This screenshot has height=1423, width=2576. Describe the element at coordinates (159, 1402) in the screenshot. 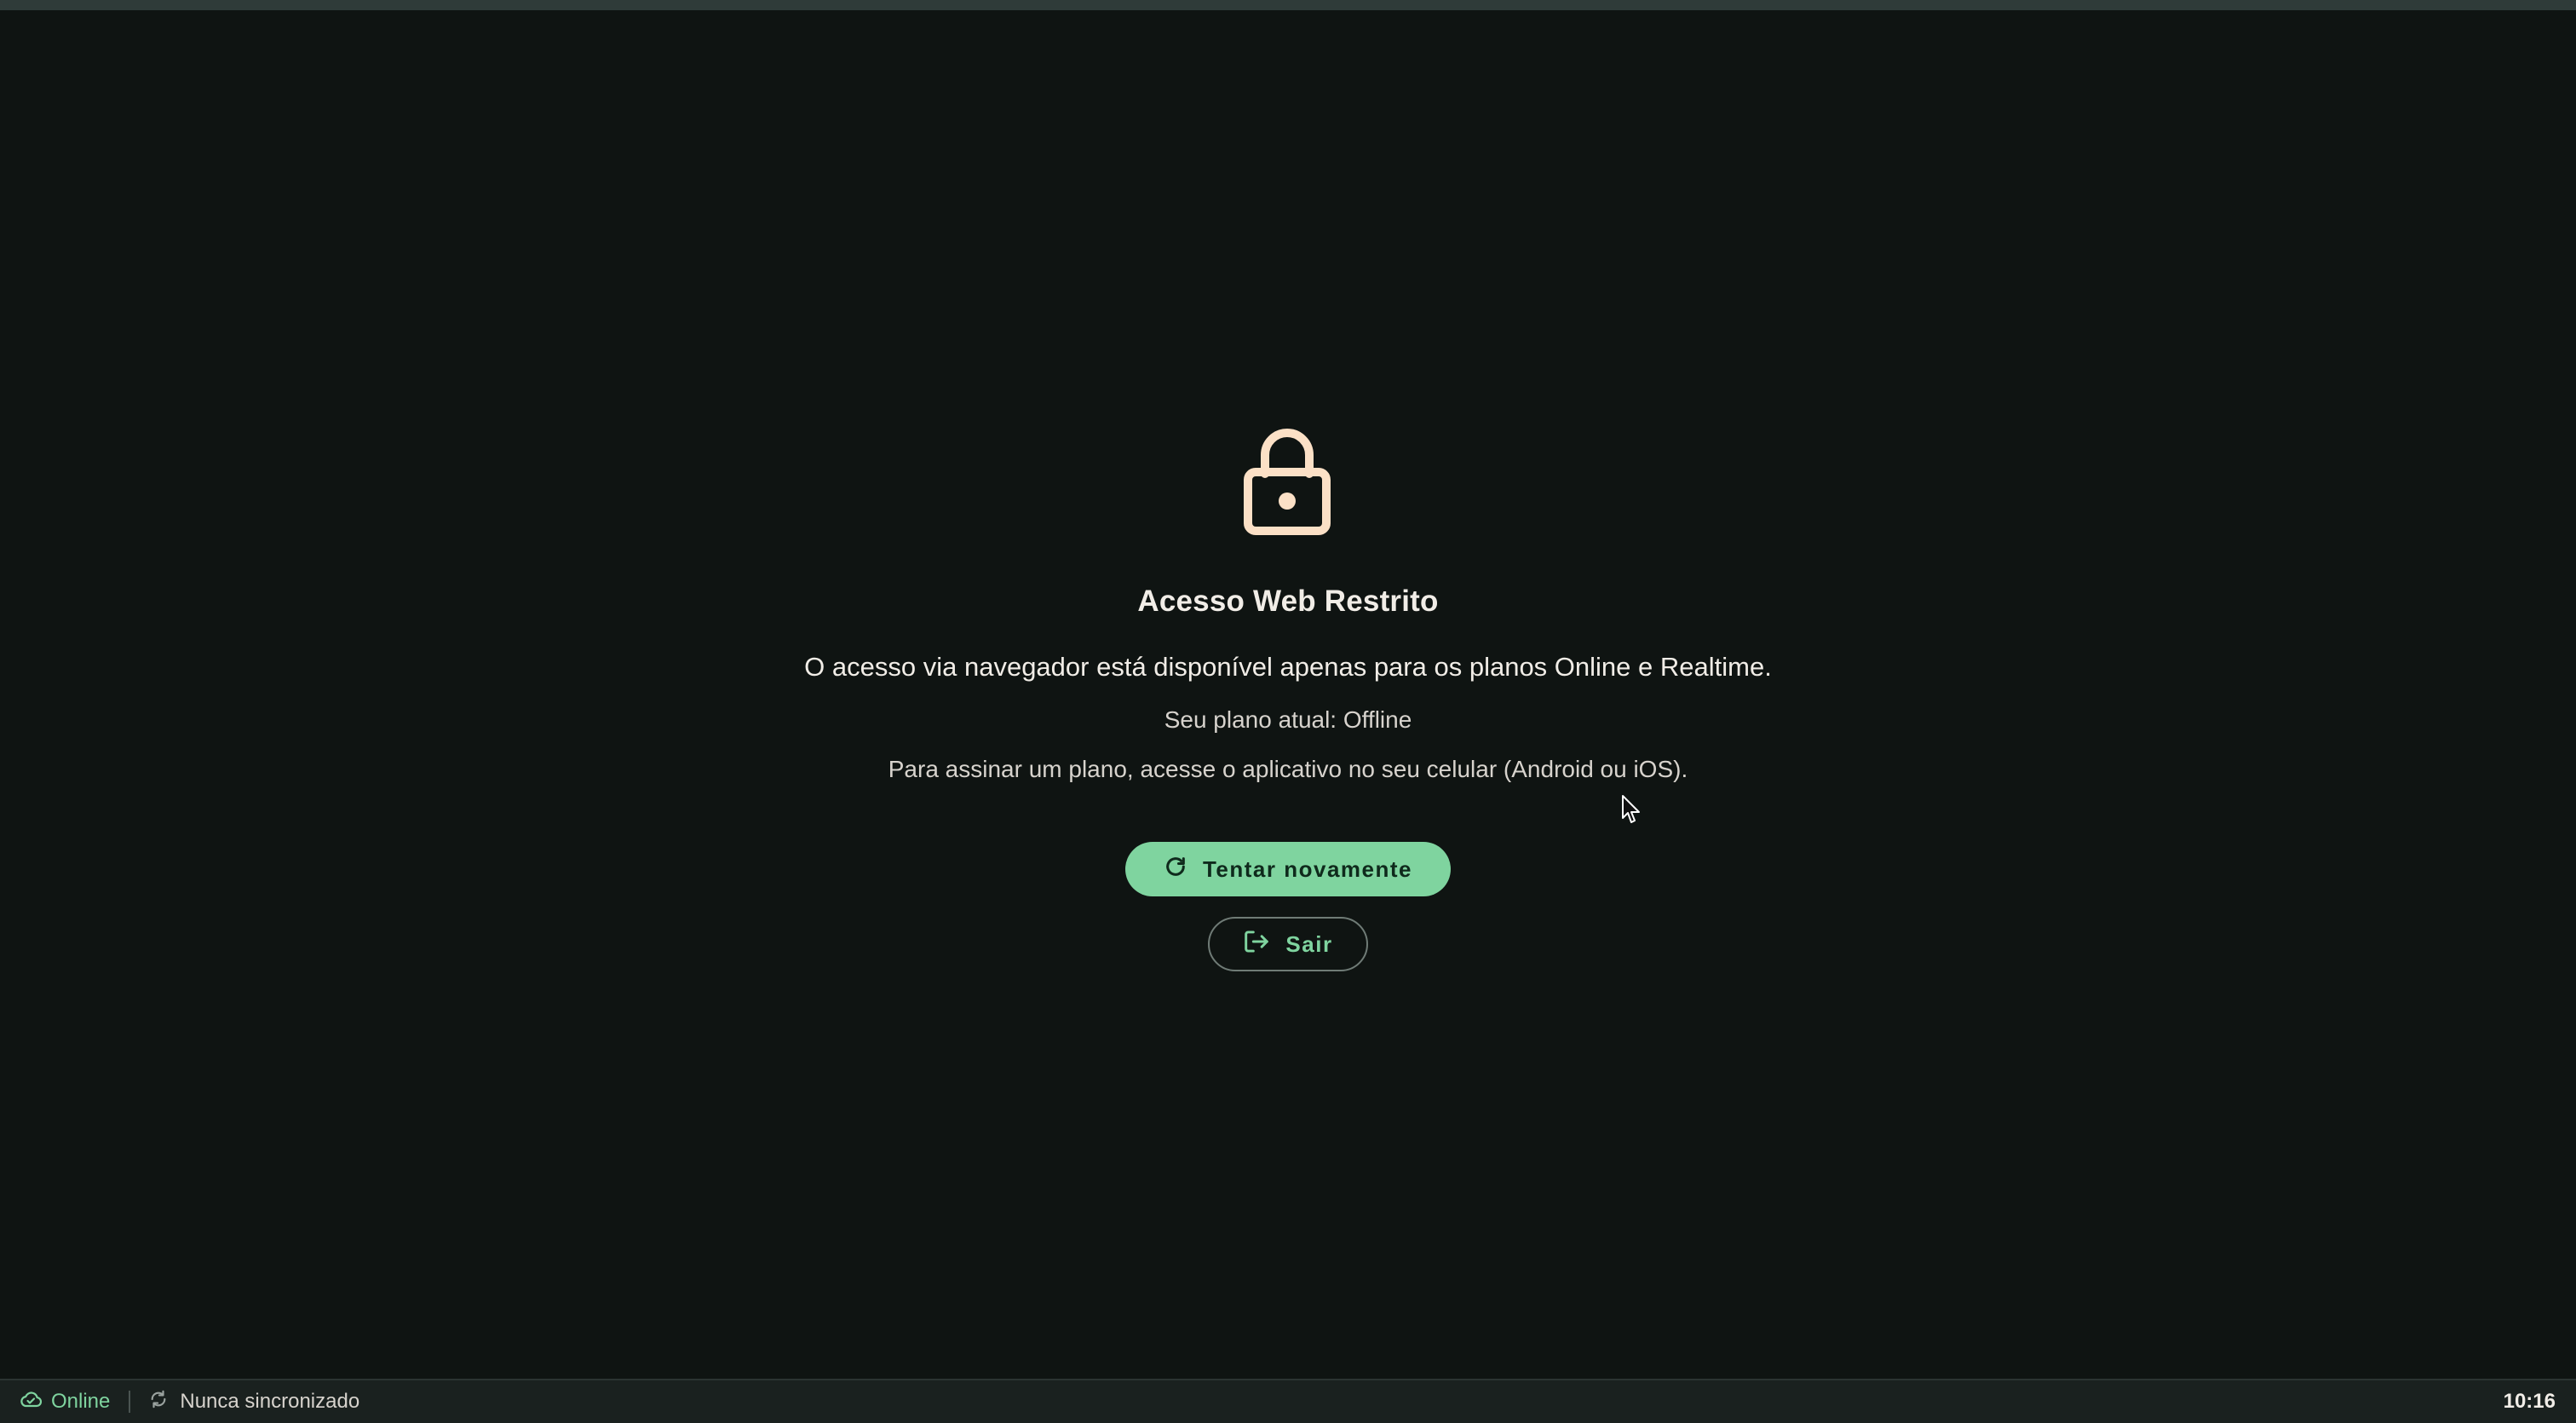

I see `sync-icon` at that location.